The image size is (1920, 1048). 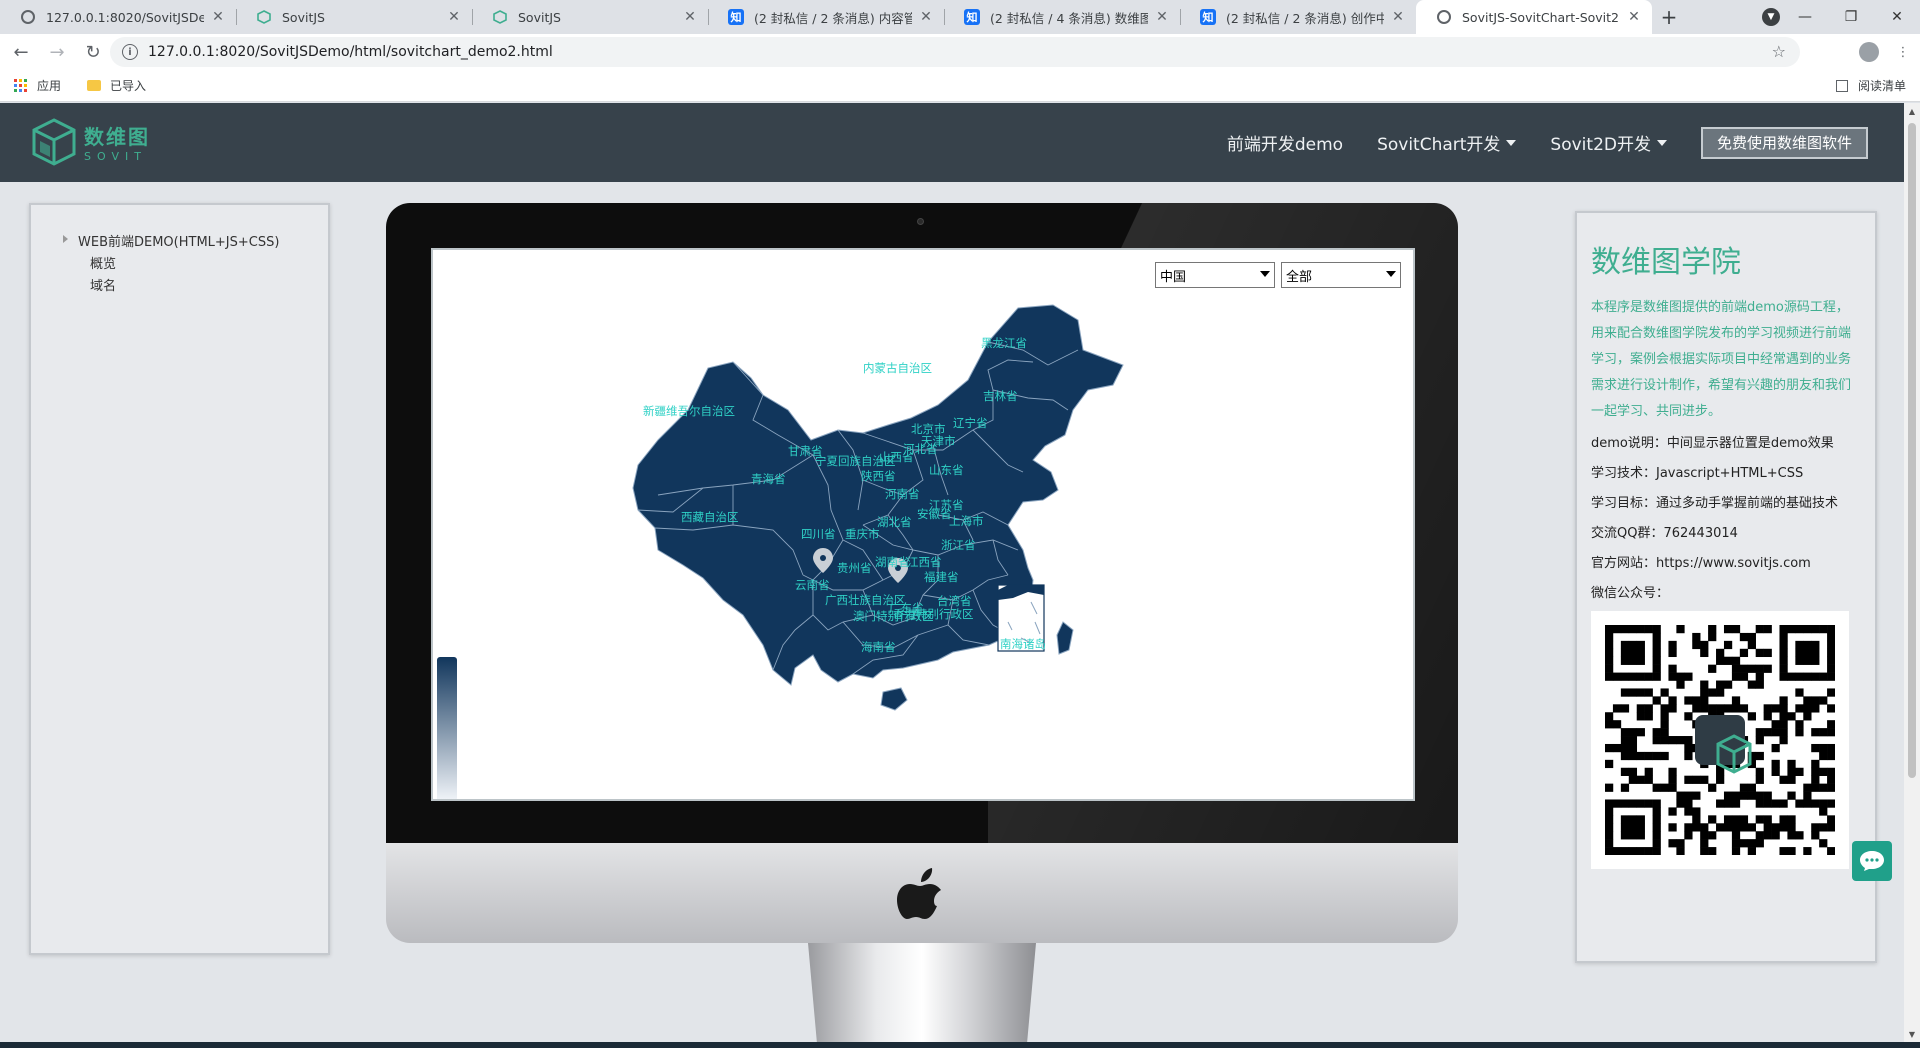 What do you see at coordinates (1912, 450) in the screenshot?
I see `scroll-thumb` at bounding box center [1912, 450].